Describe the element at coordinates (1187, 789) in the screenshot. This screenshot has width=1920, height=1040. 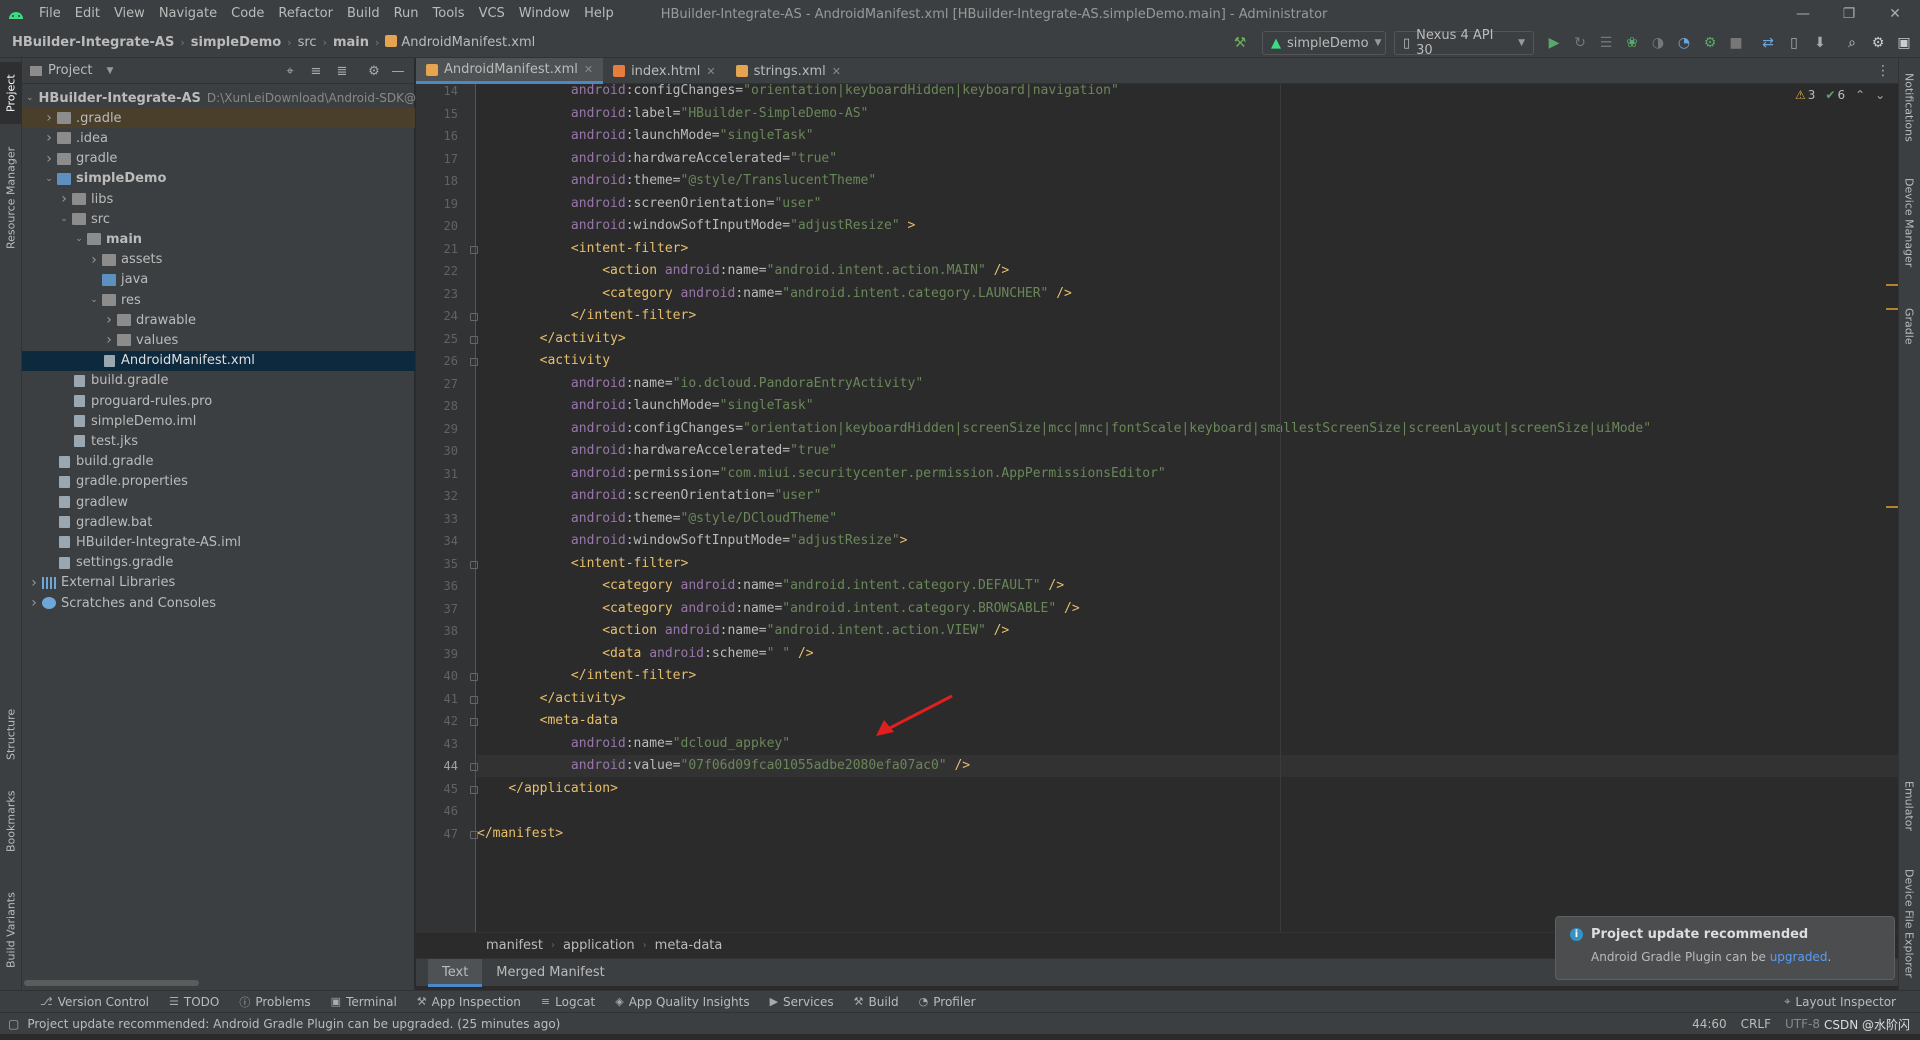
I see `code-line: </application>` at that location.